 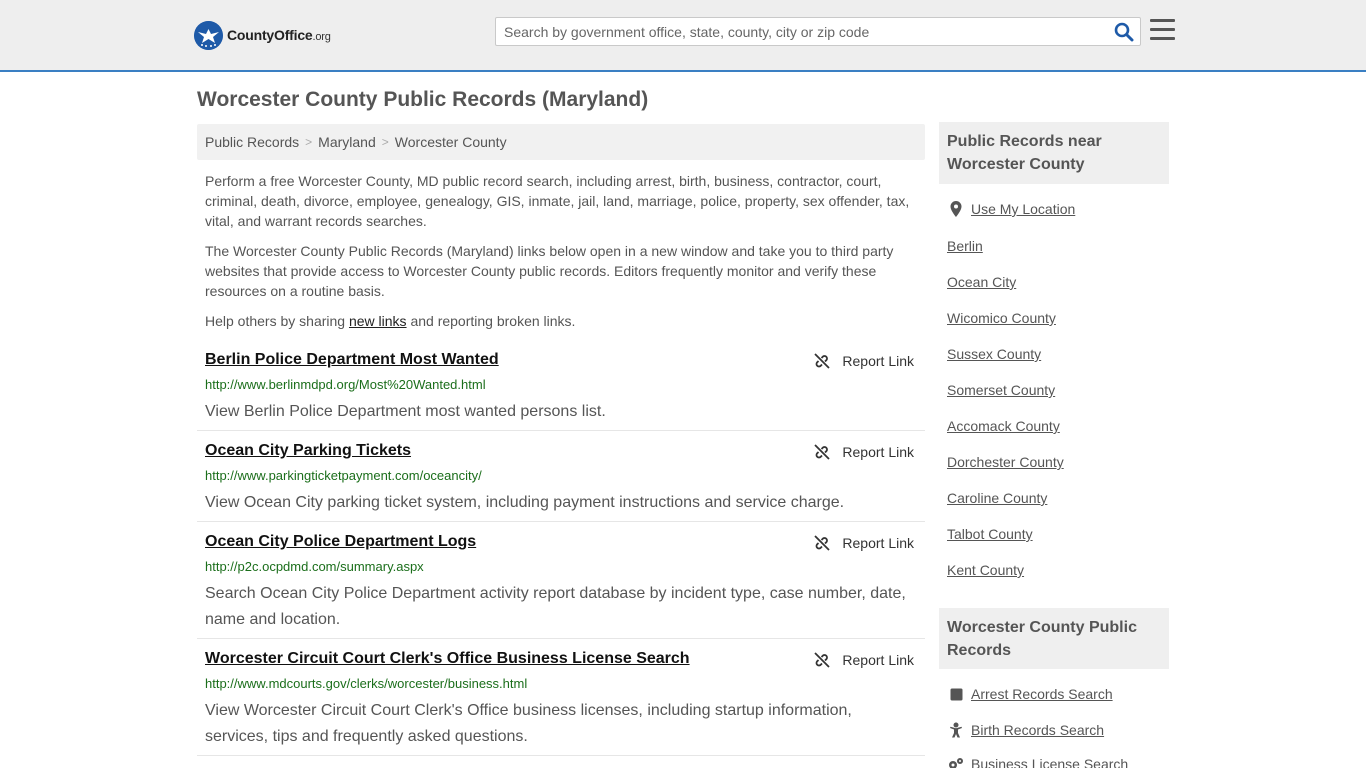 I want to click on eagle-logo-icon, so click(x=208, y=35).